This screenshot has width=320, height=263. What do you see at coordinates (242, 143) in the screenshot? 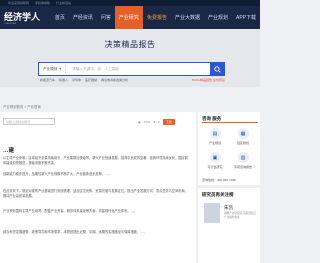
I see `service-label: 园区规划` at bounding box center [242, 143].